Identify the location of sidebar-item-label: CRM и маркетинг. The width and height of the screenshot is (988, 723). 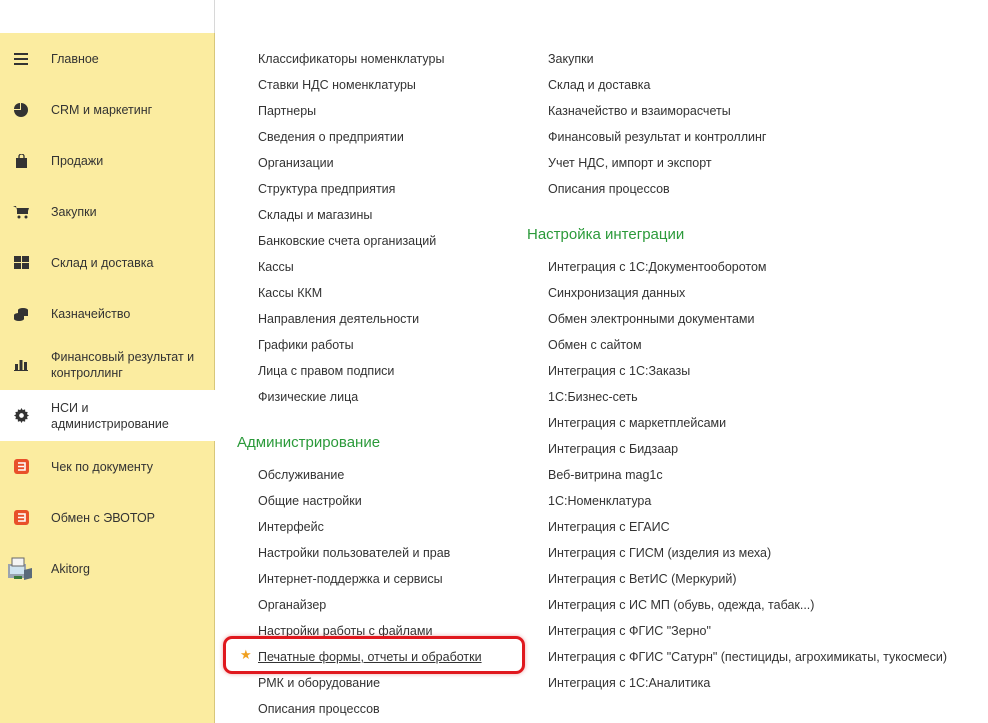
(102, 109).